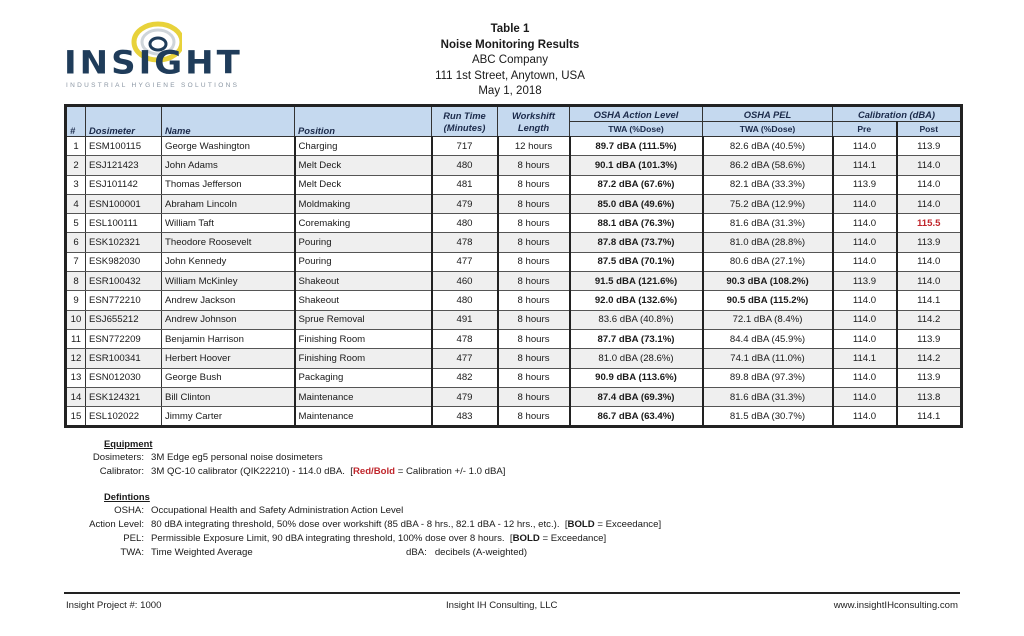 The width and height of the screenshot is (1024, 636). Describe the element at coordinates (363, 223) in the screenshot. I see `cell-position: Coremaking` at that location.